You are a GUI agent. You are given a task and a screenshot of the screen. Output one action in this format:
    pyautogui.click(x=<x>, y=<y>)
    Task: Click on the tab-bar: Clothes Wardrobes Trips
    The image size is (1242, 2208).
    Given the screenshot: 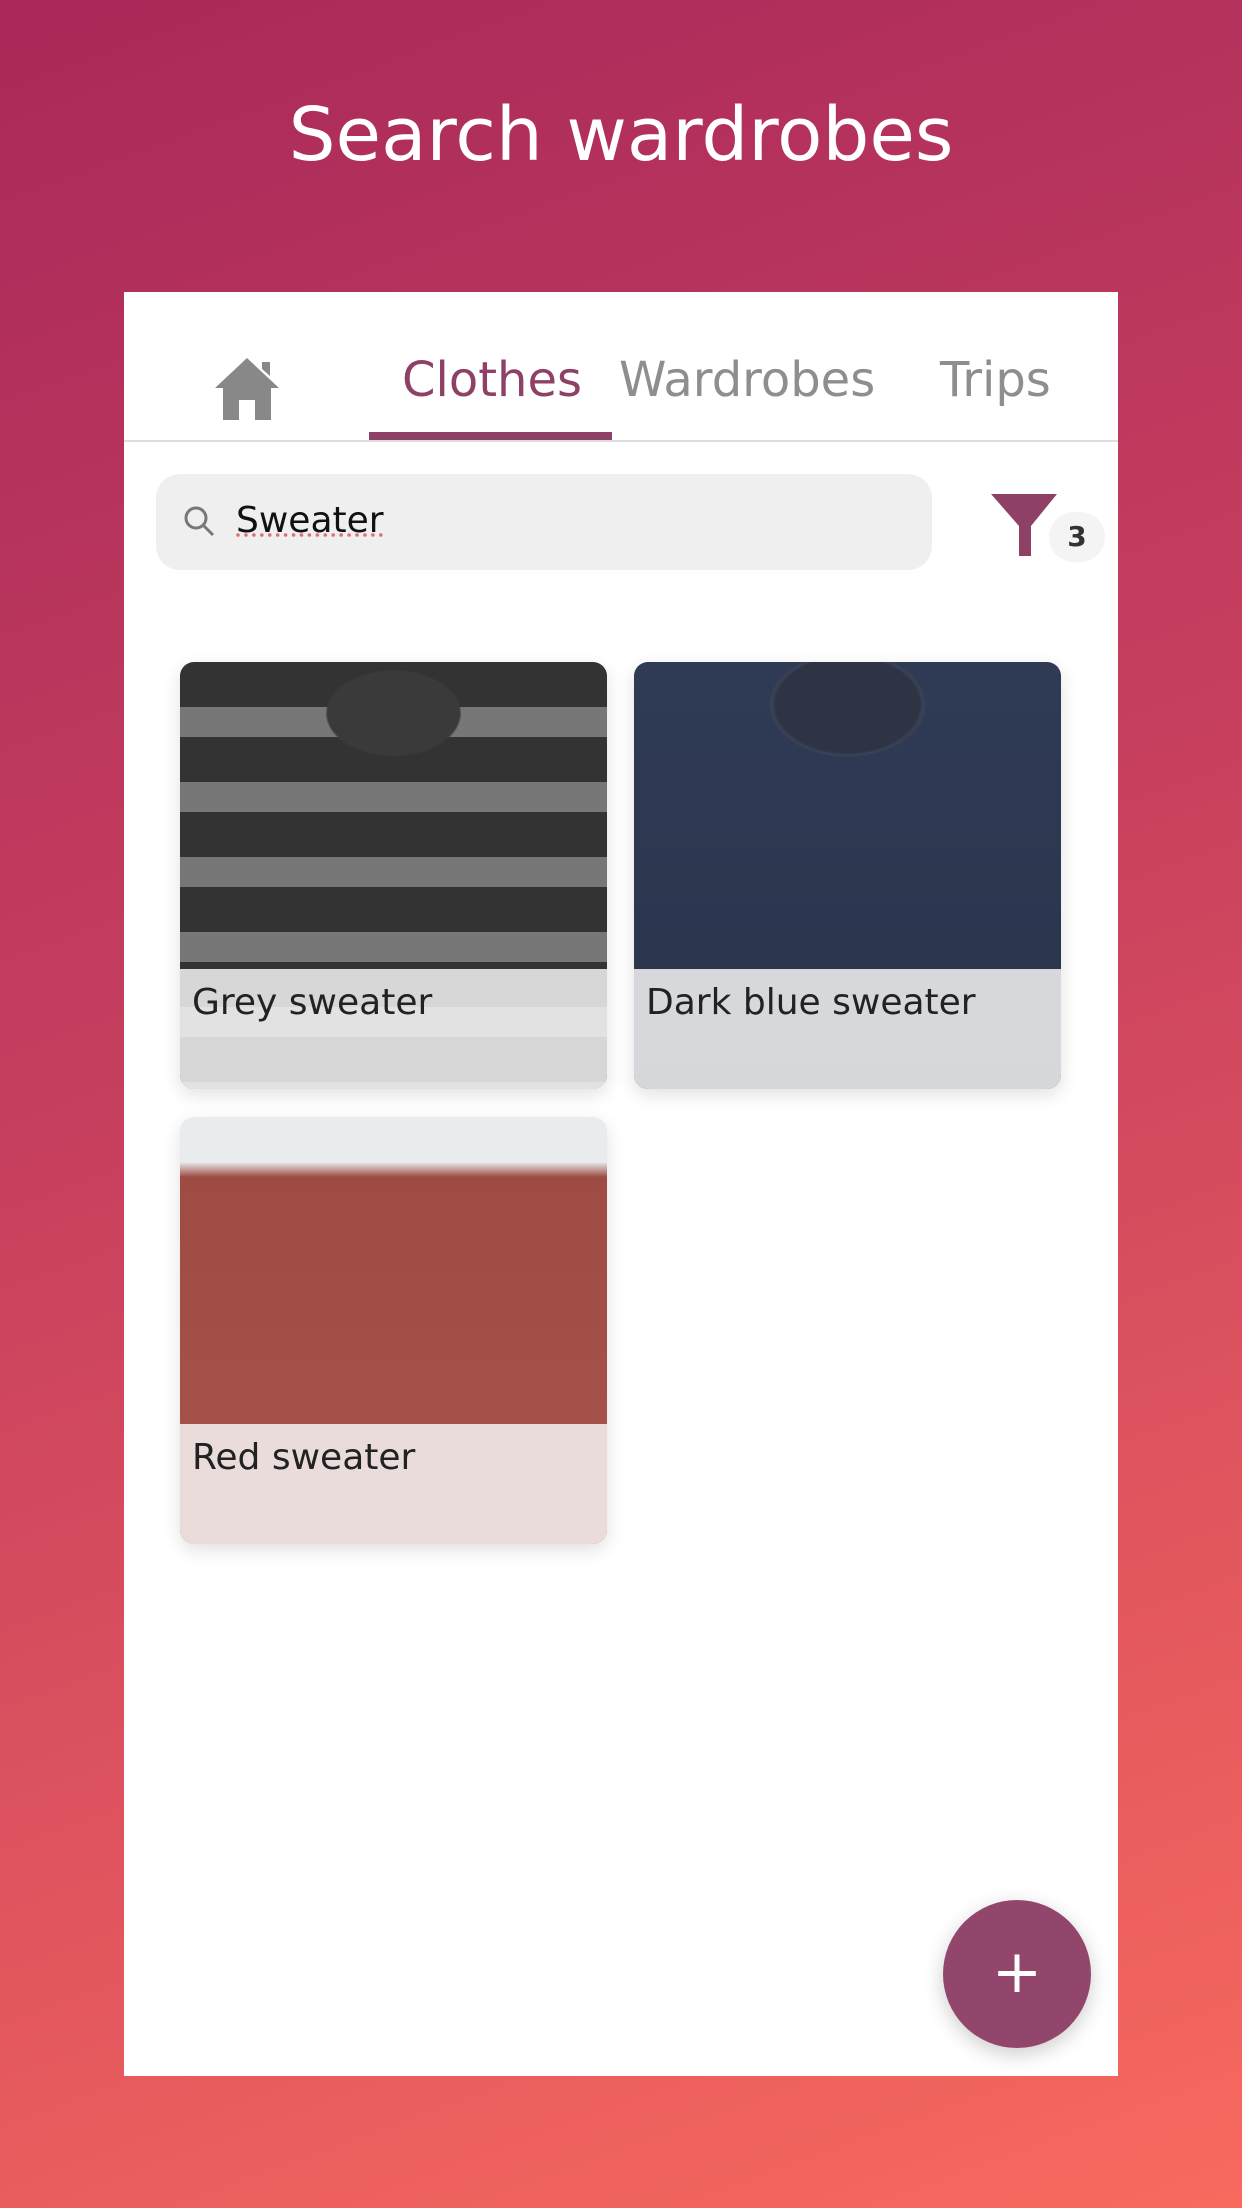 What is the action you would take?
    pyautogui.click(x=621, y=367)
    